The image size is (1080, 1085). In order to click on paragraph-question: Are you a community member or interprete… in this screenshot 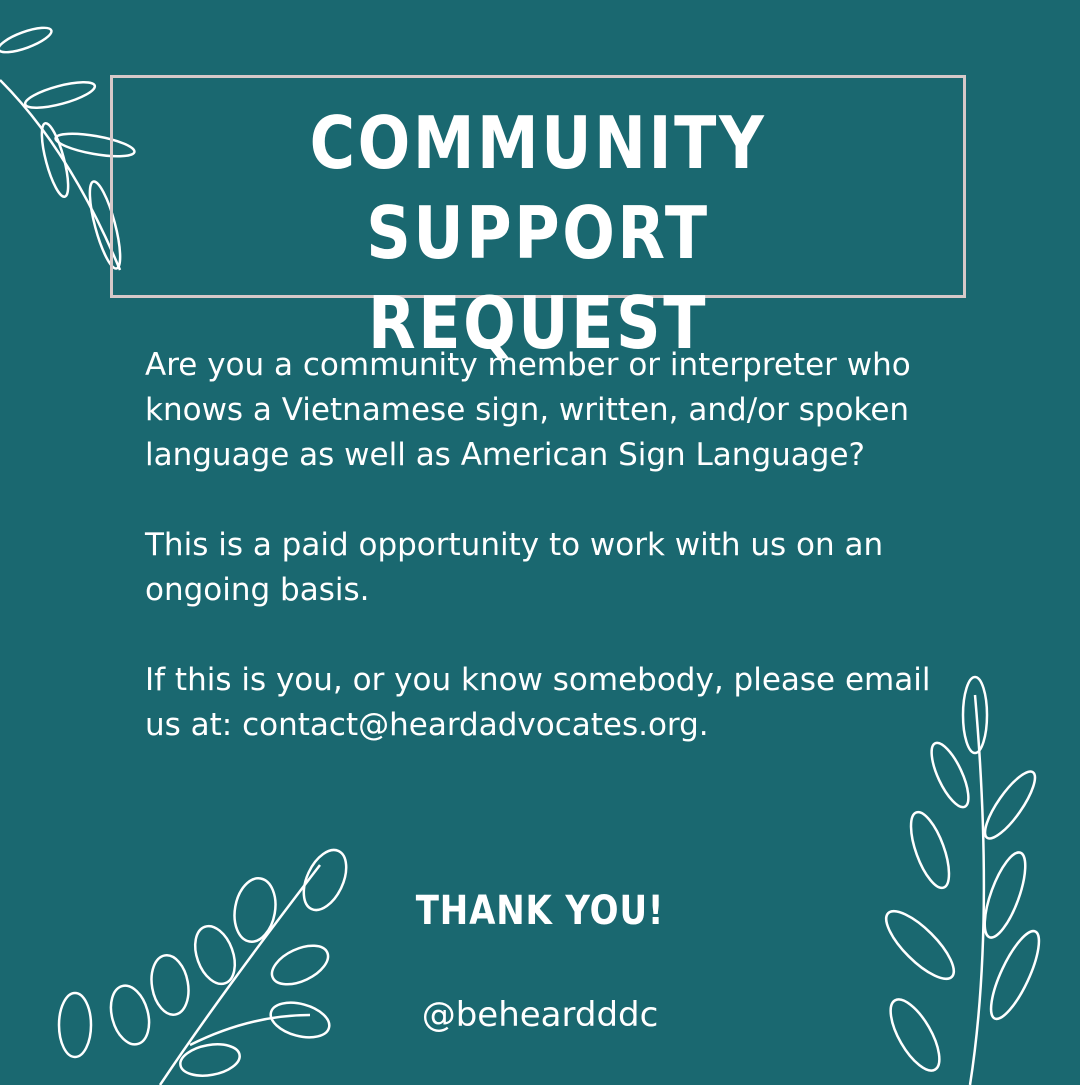, I will do `click(528, 410)`.